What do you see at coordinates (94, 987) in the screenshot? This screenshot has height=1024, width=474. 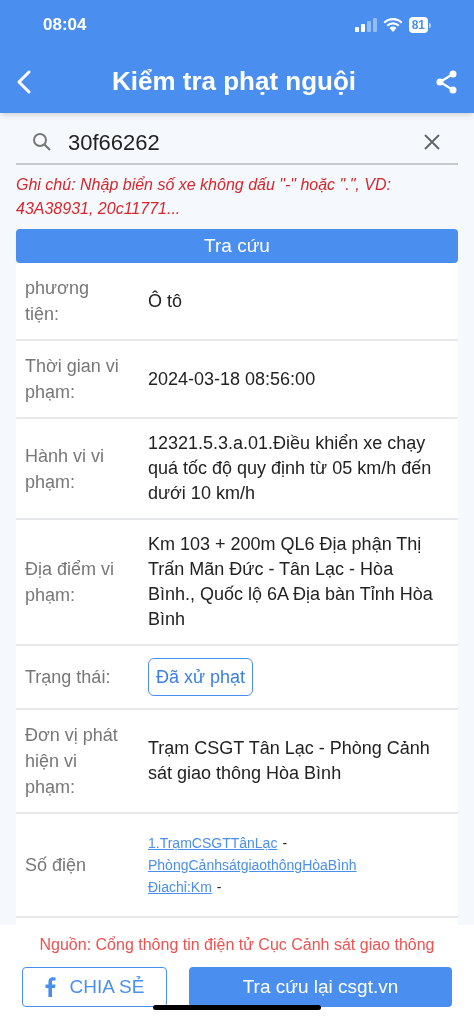 I see `share-button: CHIA SẺ` at bounding box center [94, 987].